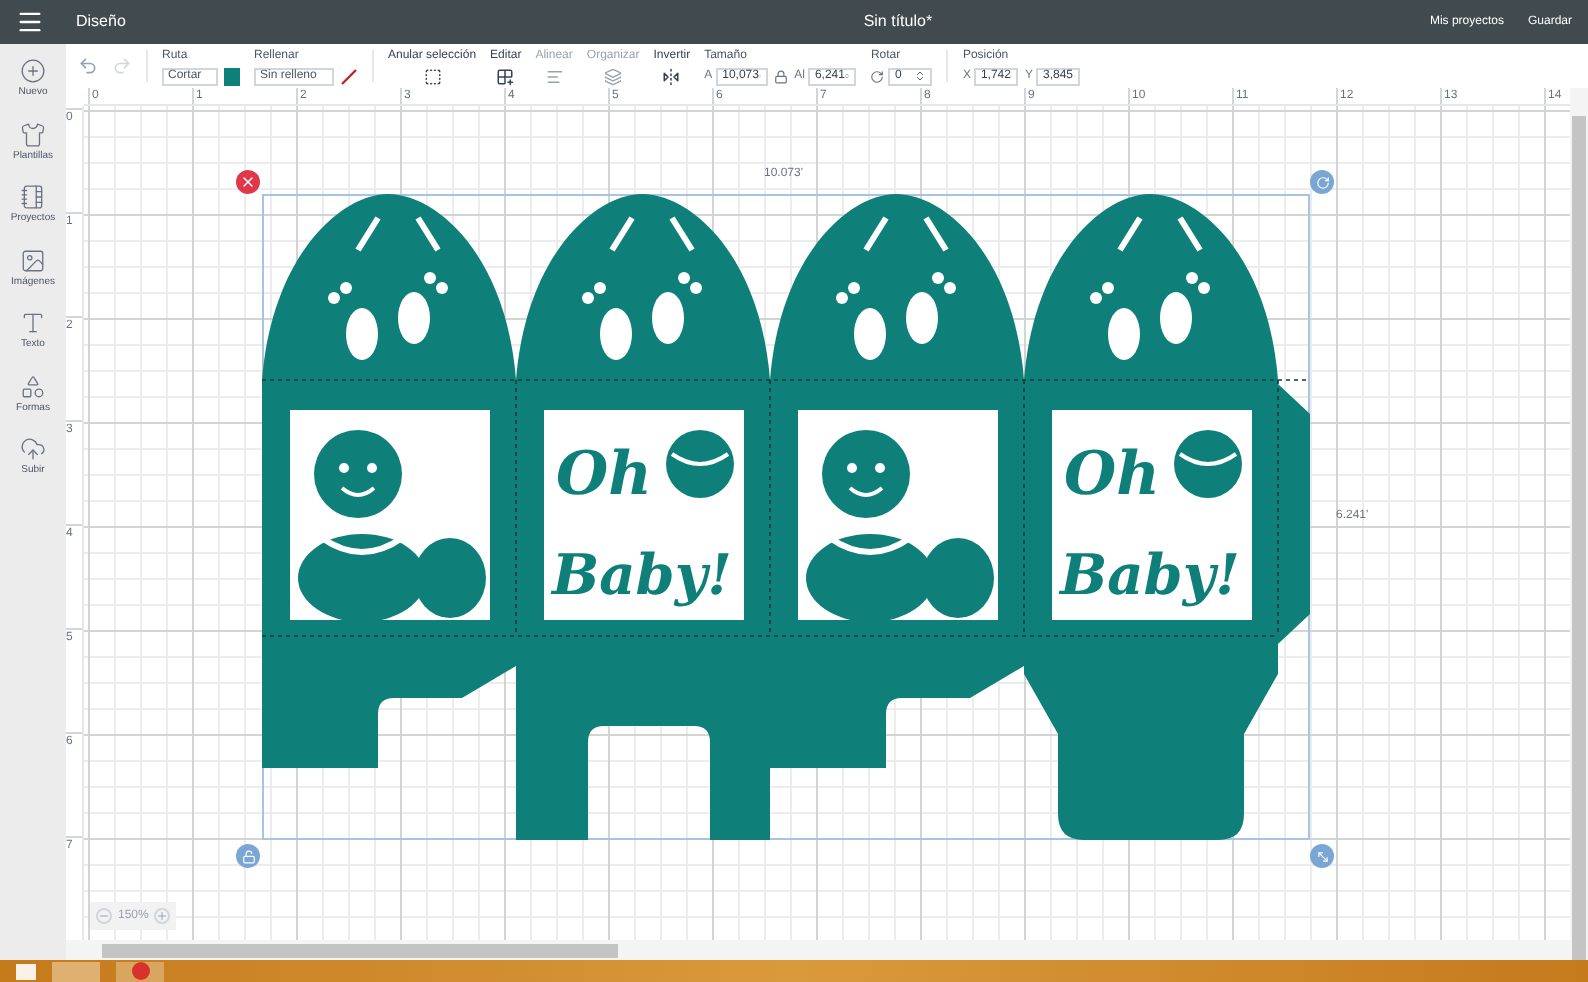 This screenshot has height=982, width=1588. What do you see at coordinates (781, 76) in the screenshot?
I see `lock-icon` at bounding box center [781, 76].